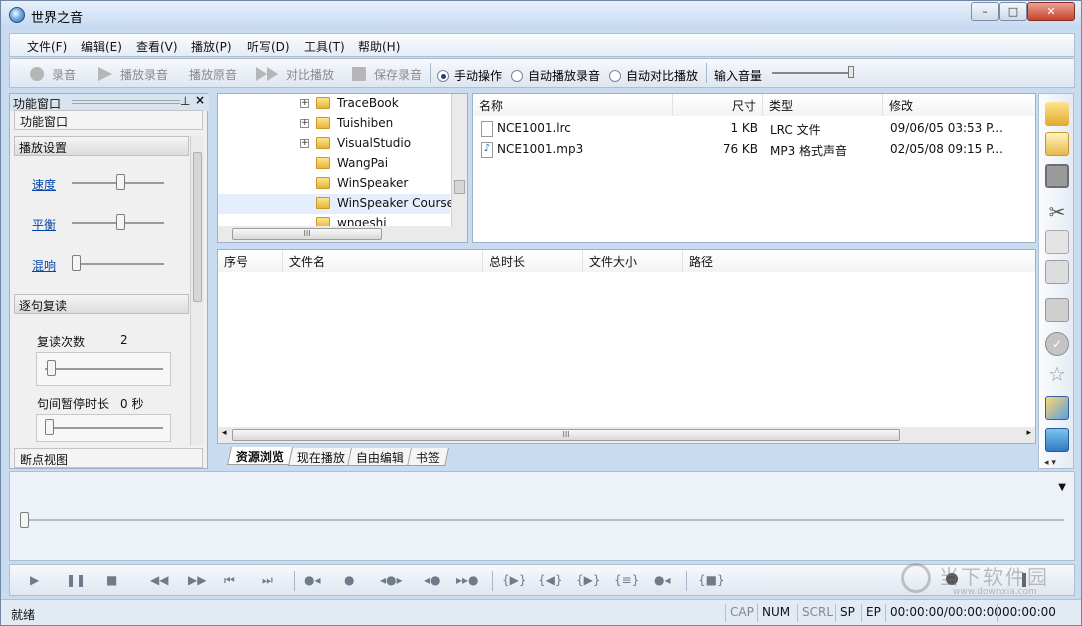 Image resolution: width=1082 pixels, height=626 pixels. I want to click on save-recording-button: 保存录音, so click(387, 74).